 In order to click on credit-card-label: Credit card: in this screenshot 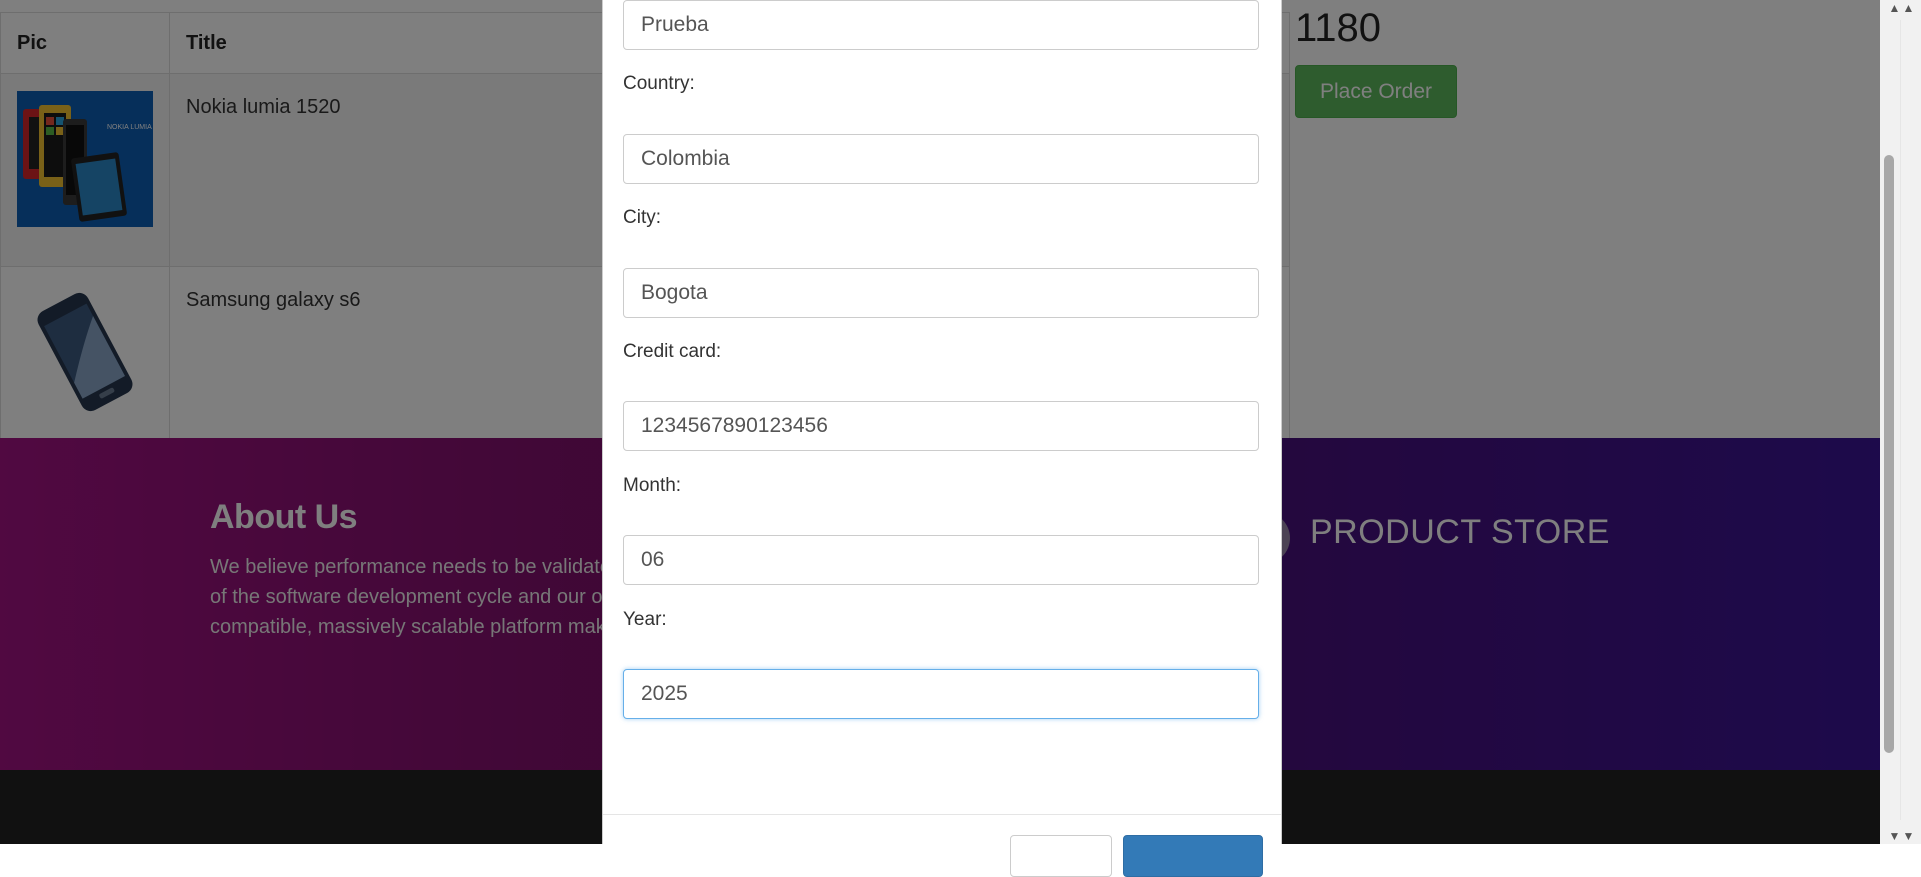, I will do `click(672, 351)`.